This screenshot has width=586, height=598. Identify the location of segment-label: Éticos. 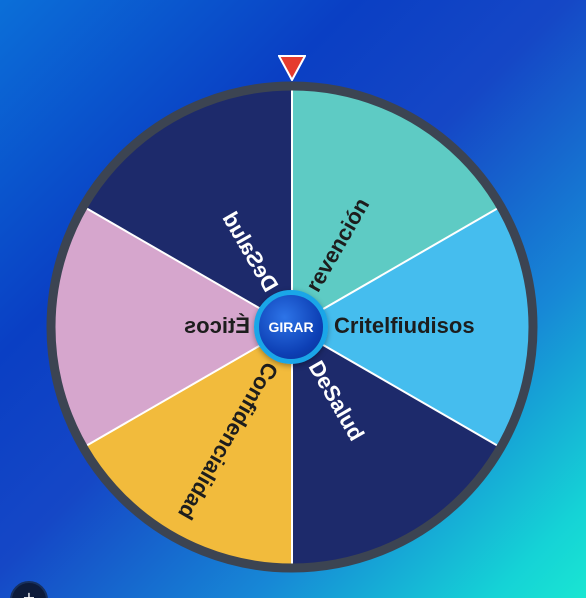
(217, 325).